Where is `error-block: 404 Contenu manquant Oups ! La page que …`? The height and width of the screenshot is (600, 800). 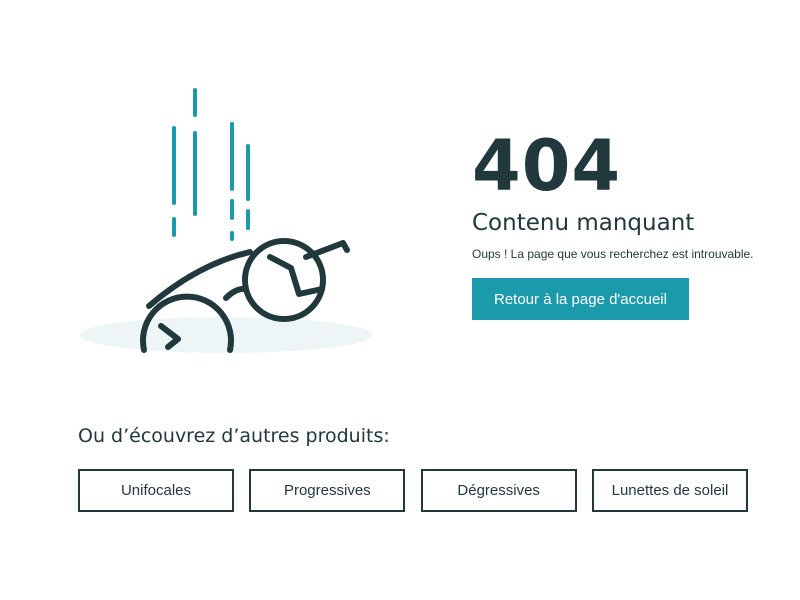
error-block: 404 Contenu manquant Oups ! La page que … is located at coordinates (627, 224).